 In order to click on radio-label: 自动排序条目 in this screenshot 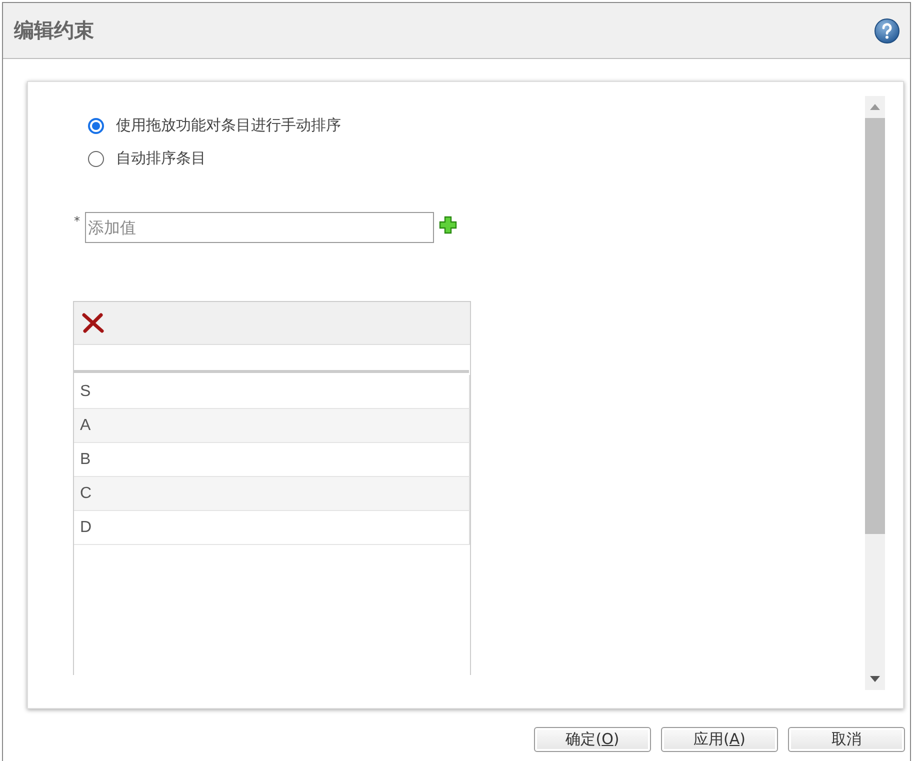, I will do `click(161, 158)`.